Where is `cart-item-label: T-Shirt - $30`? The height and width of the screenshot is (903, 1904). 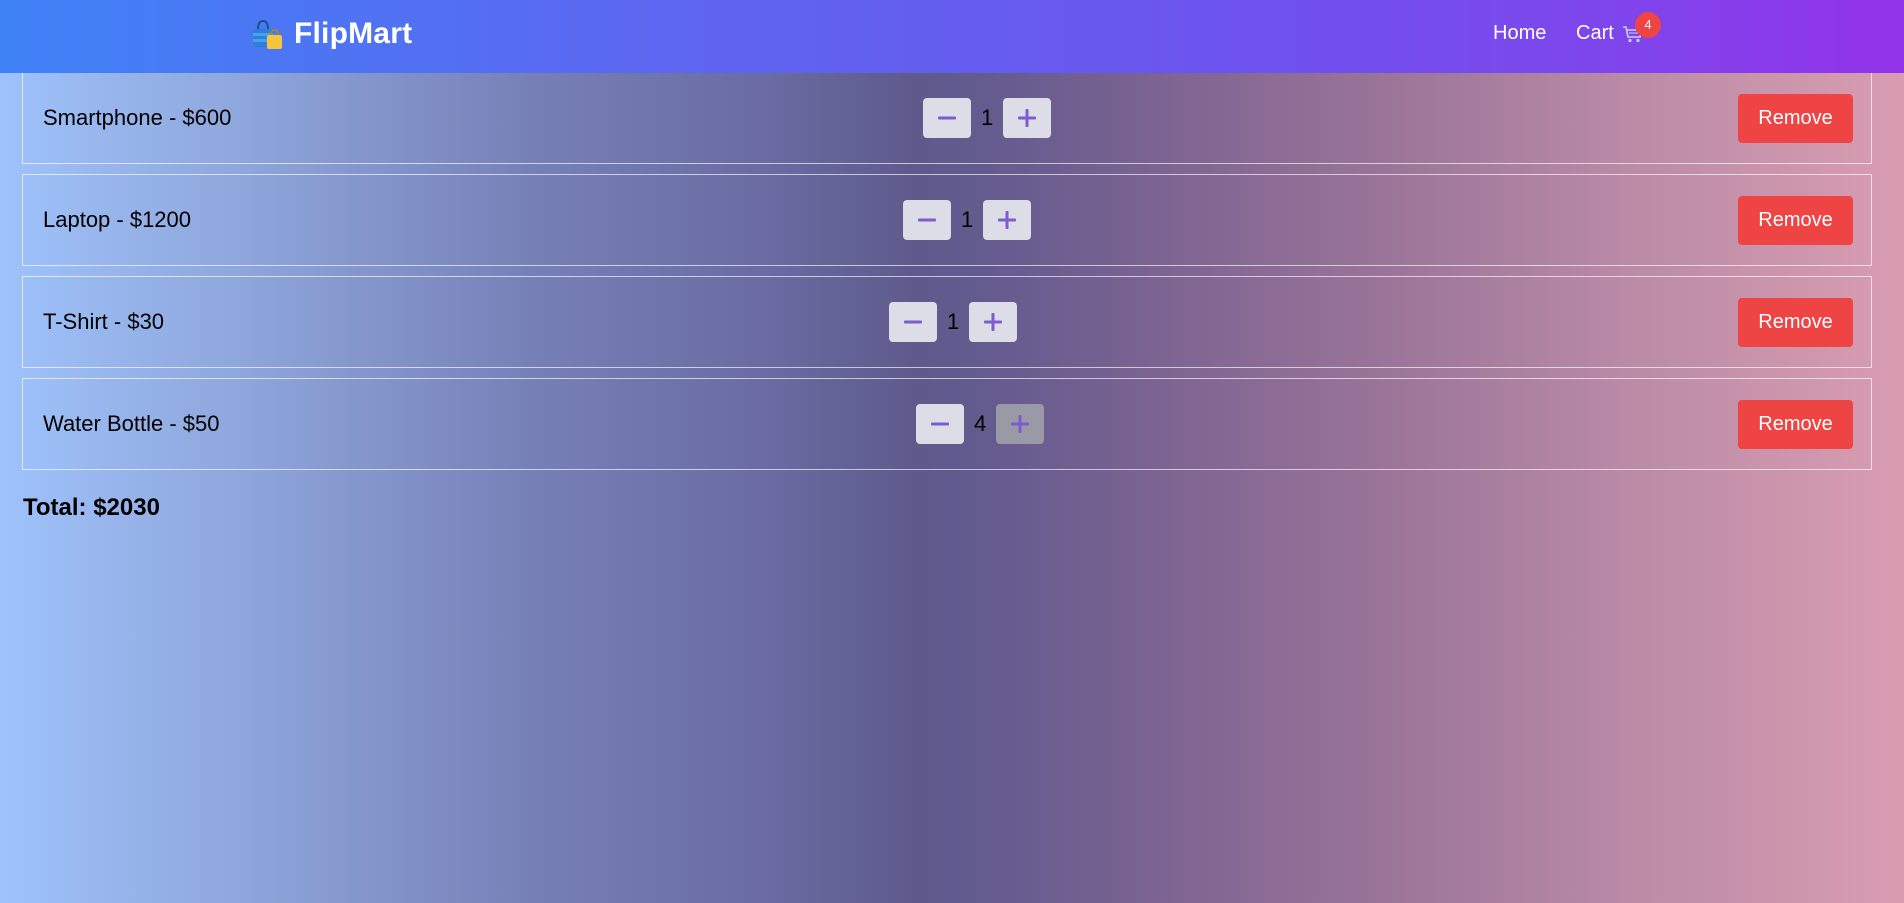 cart-item-label: T-Shirt - $30 is located at coordinates (104, 321).